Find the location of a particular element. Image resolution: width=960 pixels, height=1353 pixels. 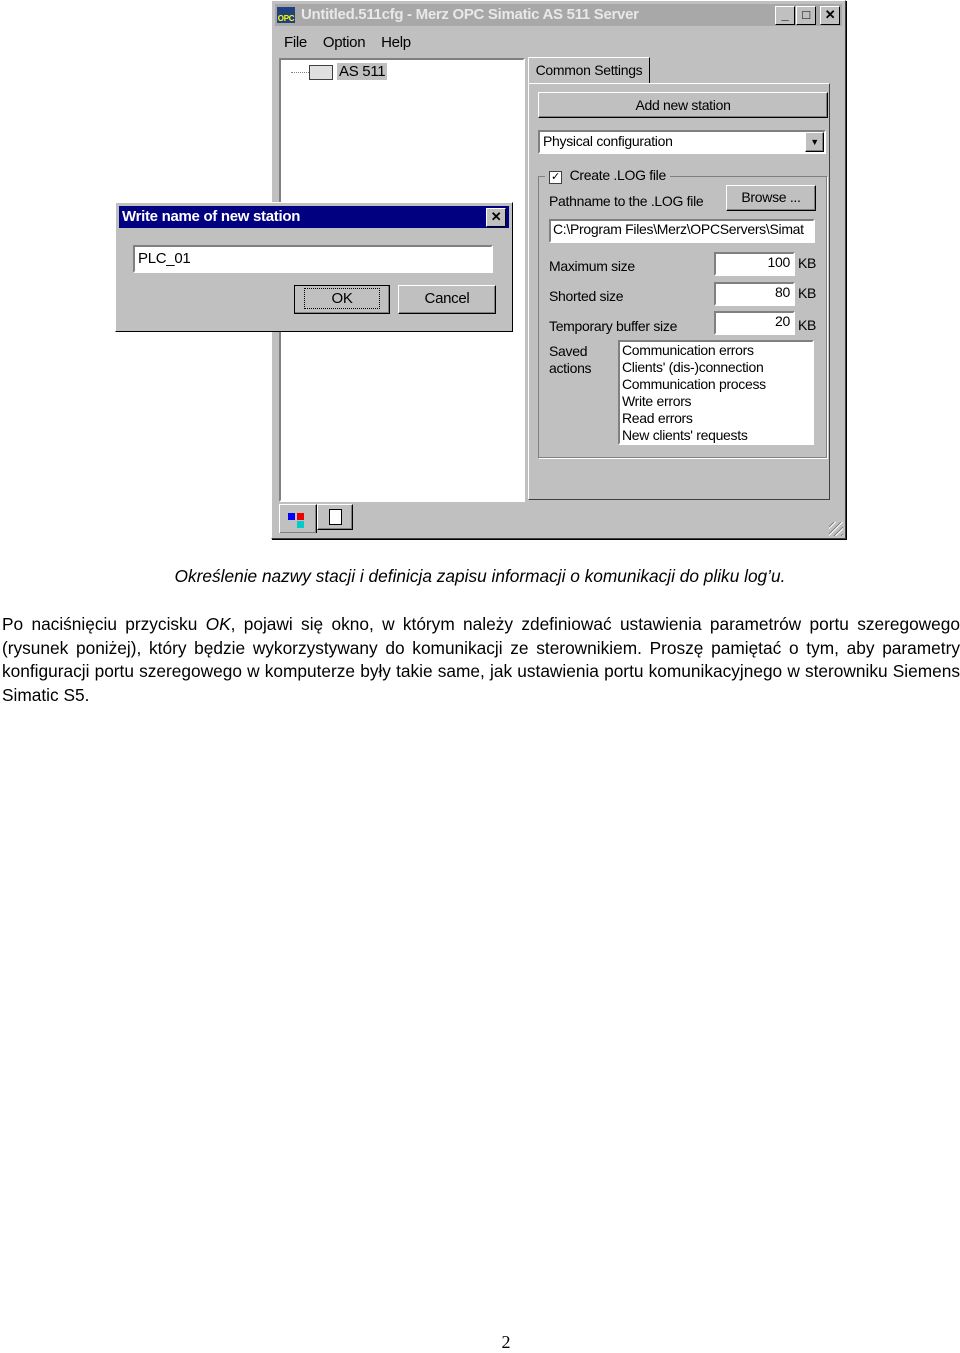

path-value: C:\Program Files\Merz\OPCServers\Simat is located at coordinates (678, 229).